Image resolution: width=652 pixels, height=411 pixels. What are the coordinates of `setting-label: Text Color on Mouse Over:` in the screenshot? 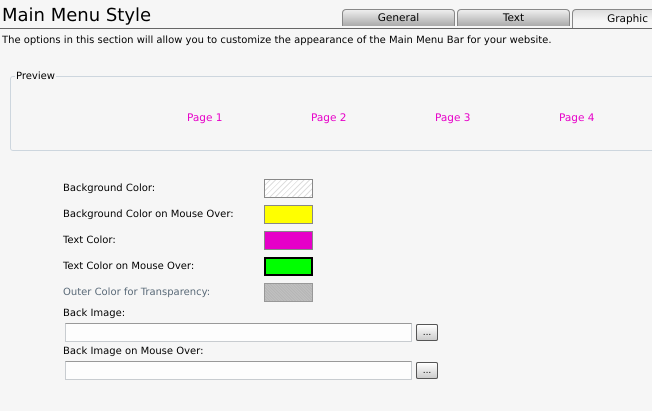 It's located at (129, 266).